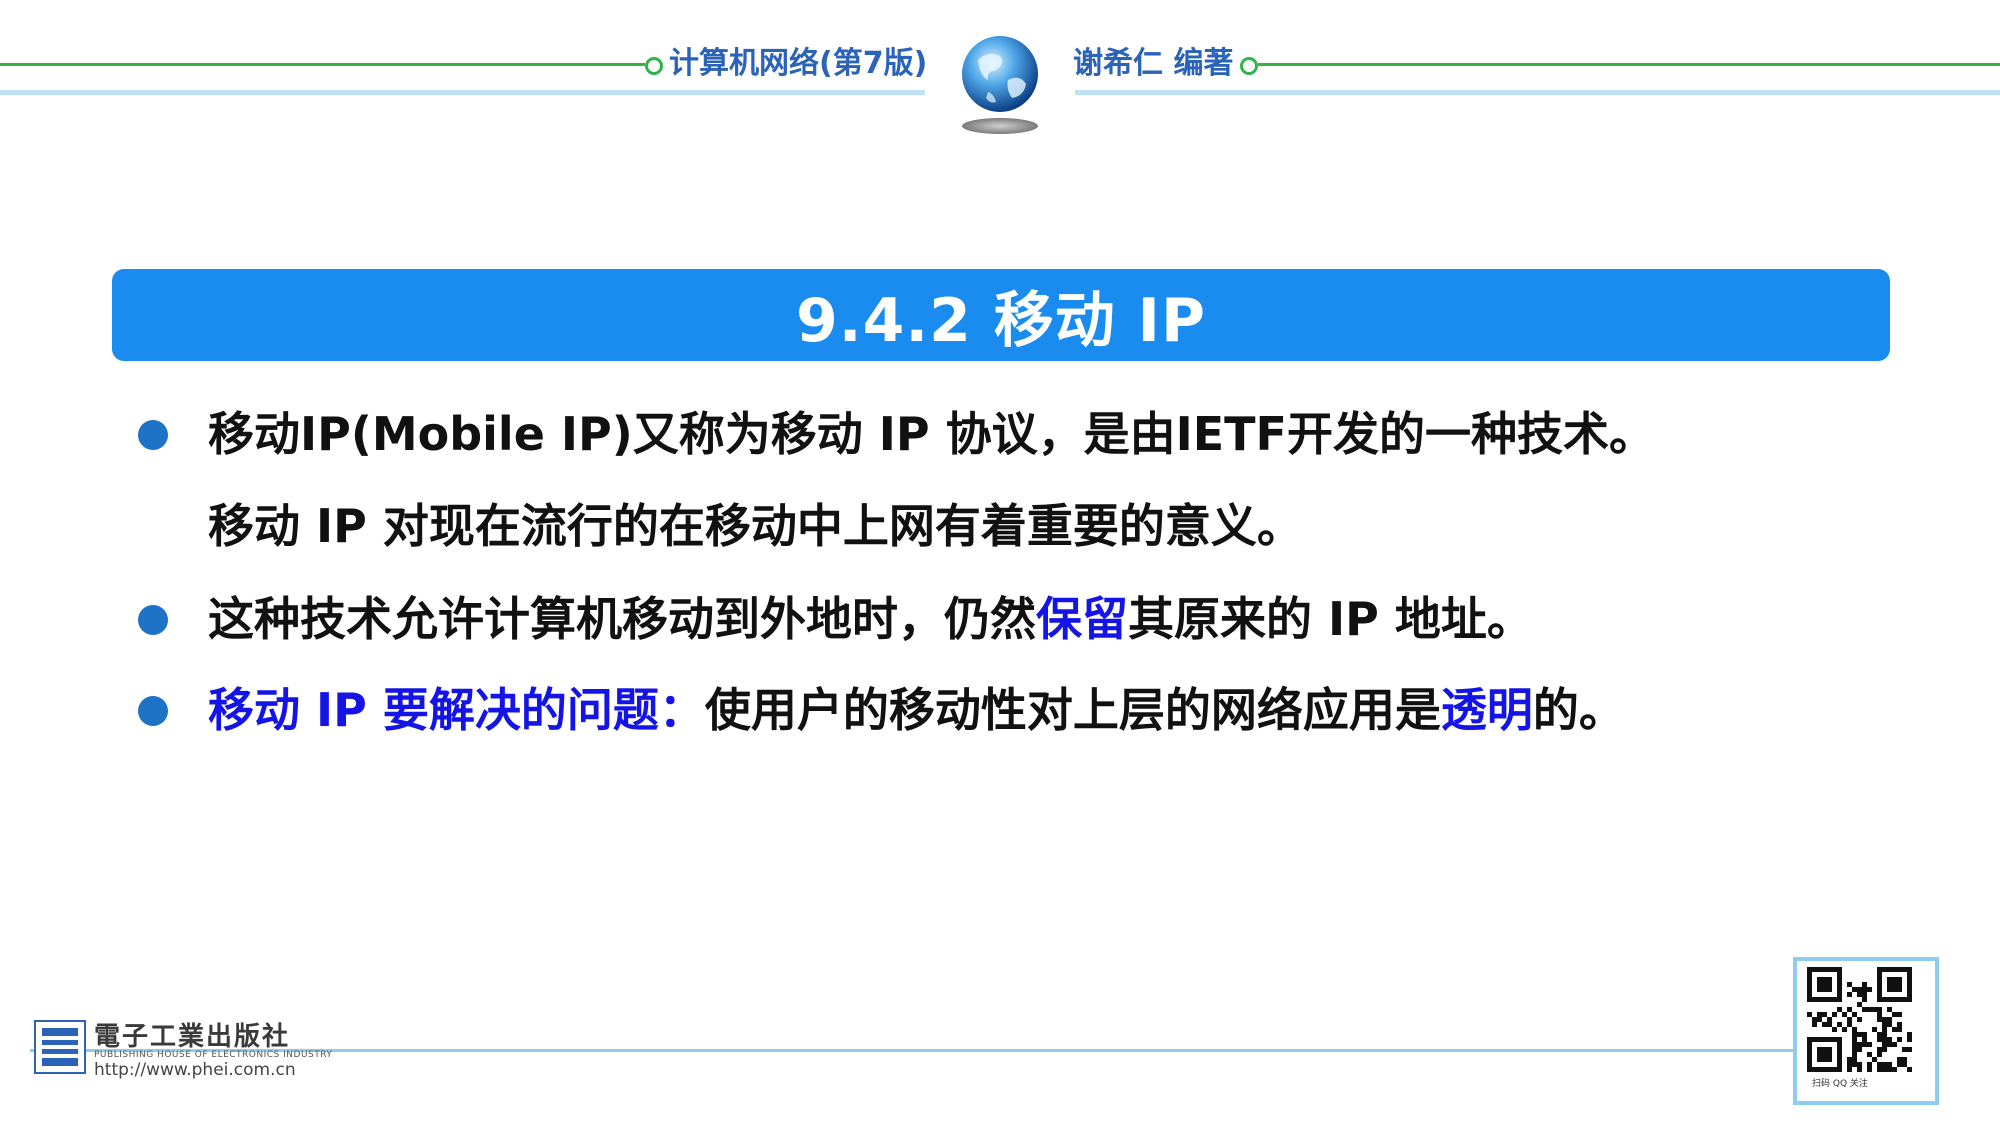 The image size is (2000, 1125). I want to click on qr-caption: 扫码 QQ 关注, so click(1840, 1084).